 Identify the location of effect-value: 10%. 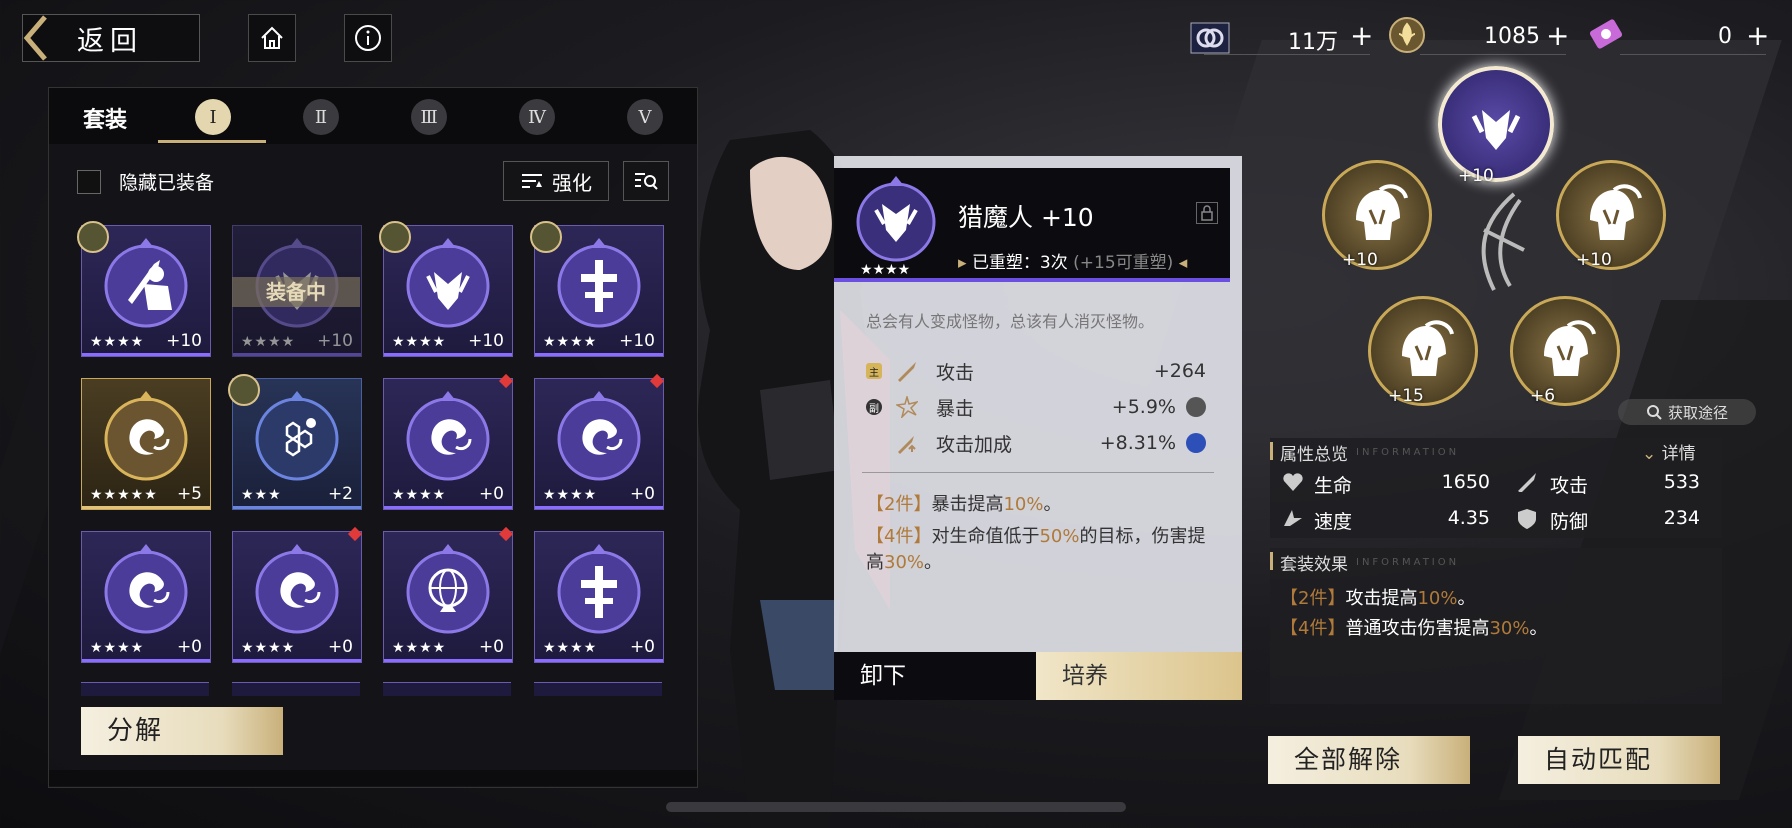
(1023, 504).